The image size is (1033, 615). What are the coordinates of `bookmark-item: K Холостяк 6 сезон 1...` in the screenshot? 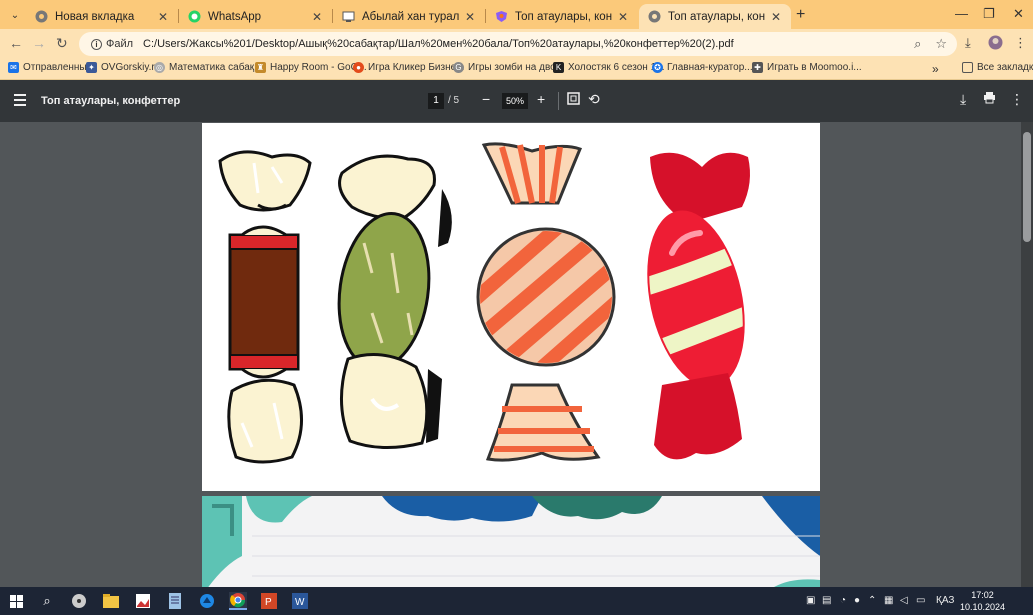 It's located at (608, 67).